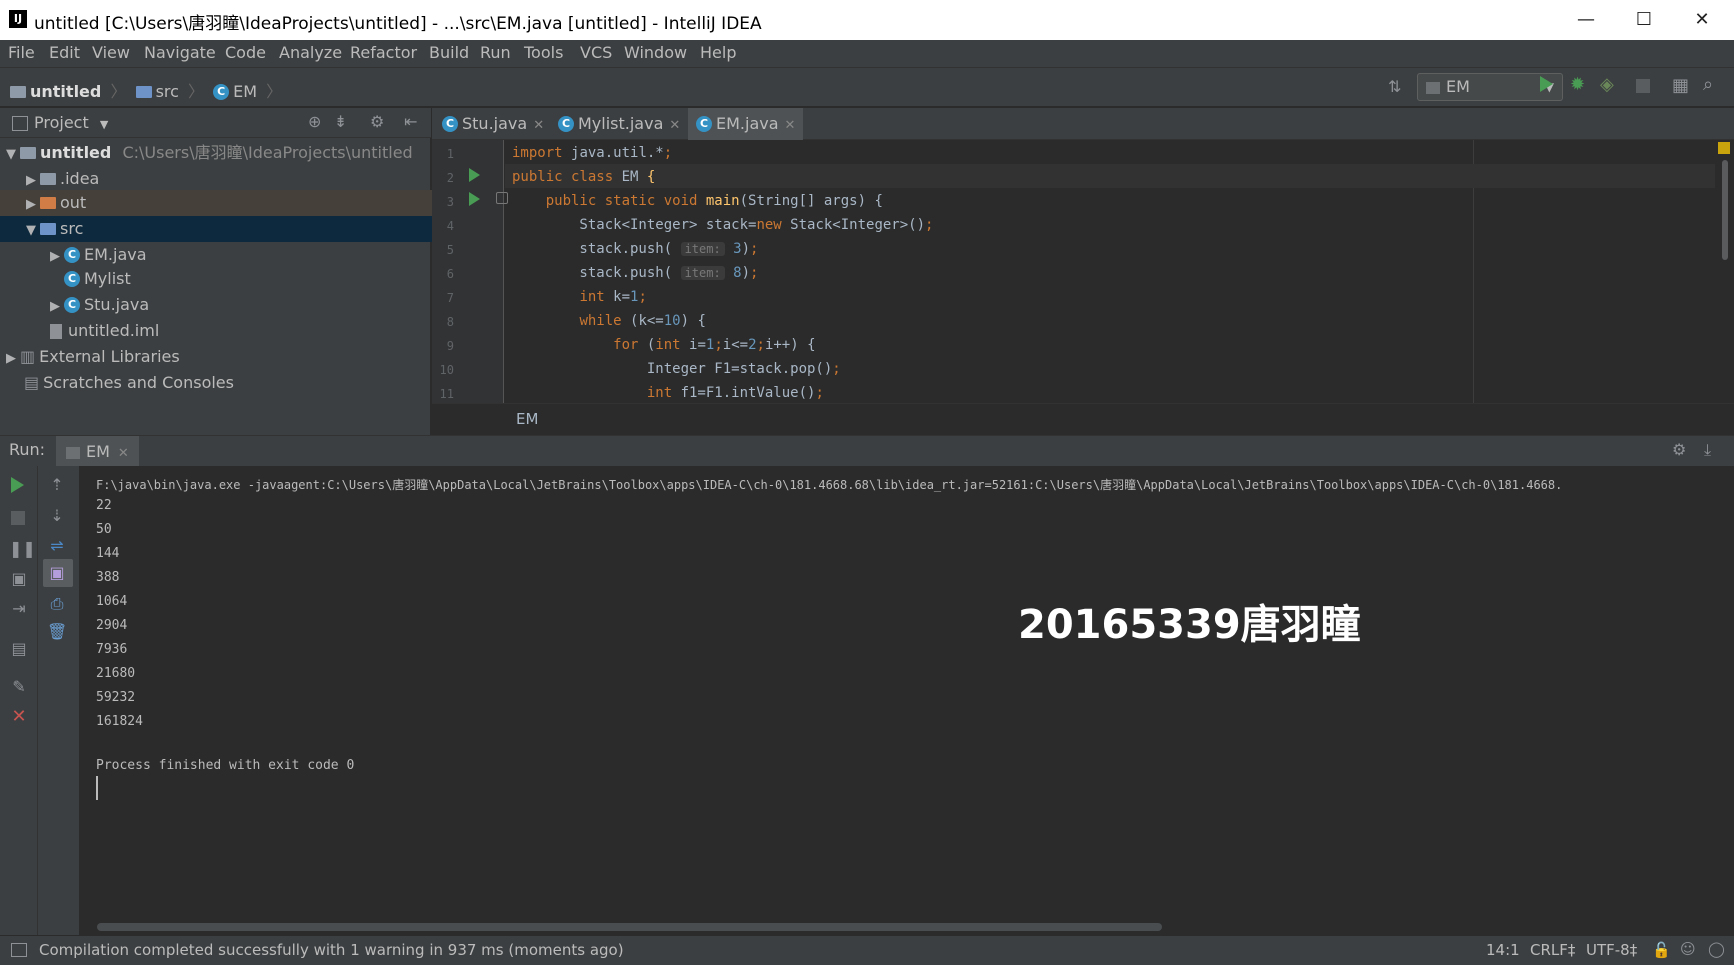 The height and width of the screenshot is (965, 1734). Describe the element at coordinates (746, 125) in the screenshot. I see `tab-em-java: C EM.java ✕` at that location.